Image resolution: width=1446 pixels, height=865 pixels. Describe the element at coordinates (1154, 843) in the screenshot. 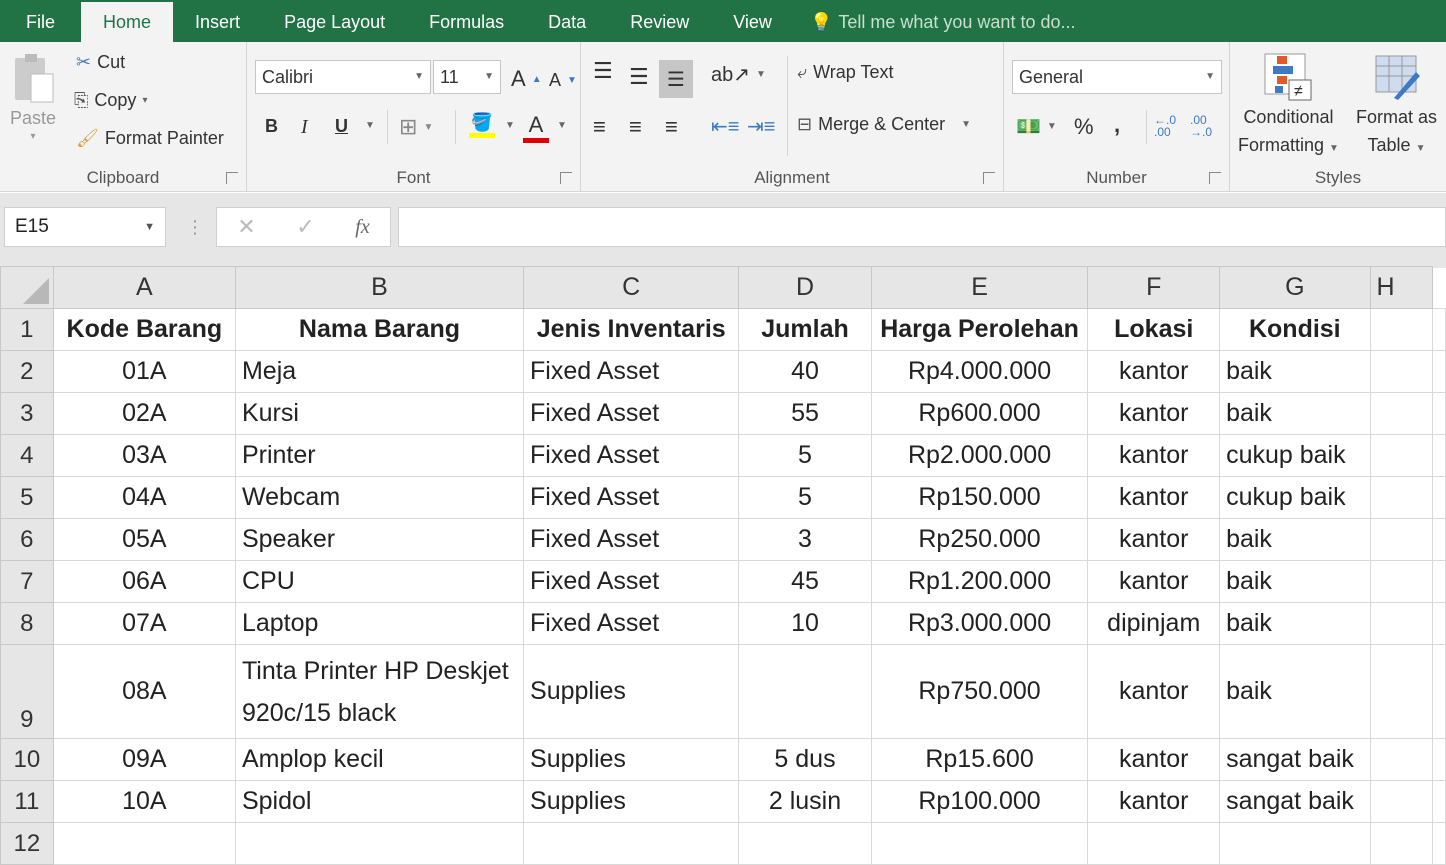

I see `cell-f12` at that location.